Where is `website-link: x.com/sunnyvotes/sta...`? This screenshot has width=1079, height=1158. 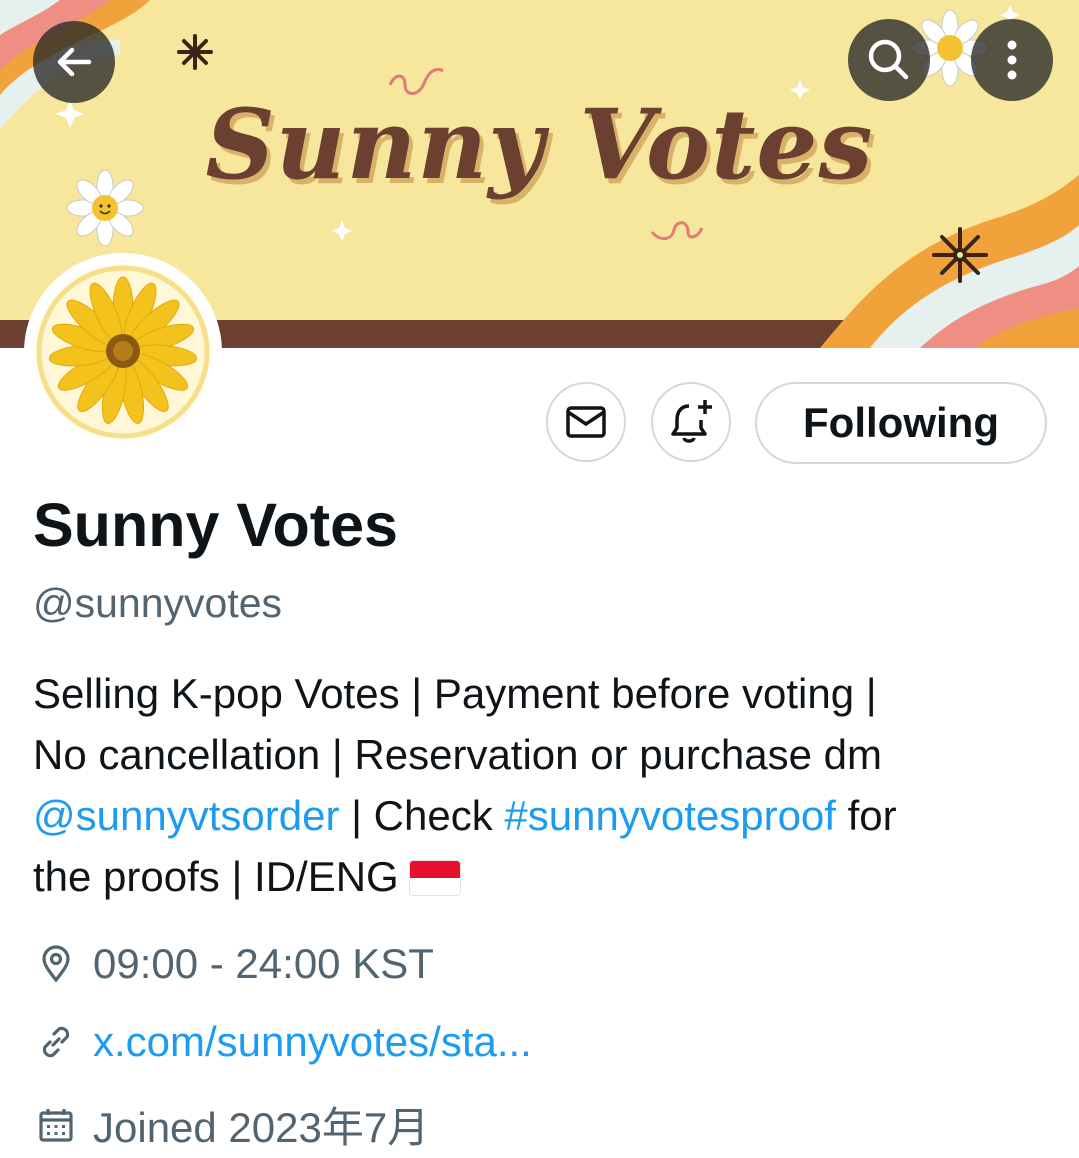 website-link: x.com/sunnyvotes/sta... is located at coordinates (312, 1042).